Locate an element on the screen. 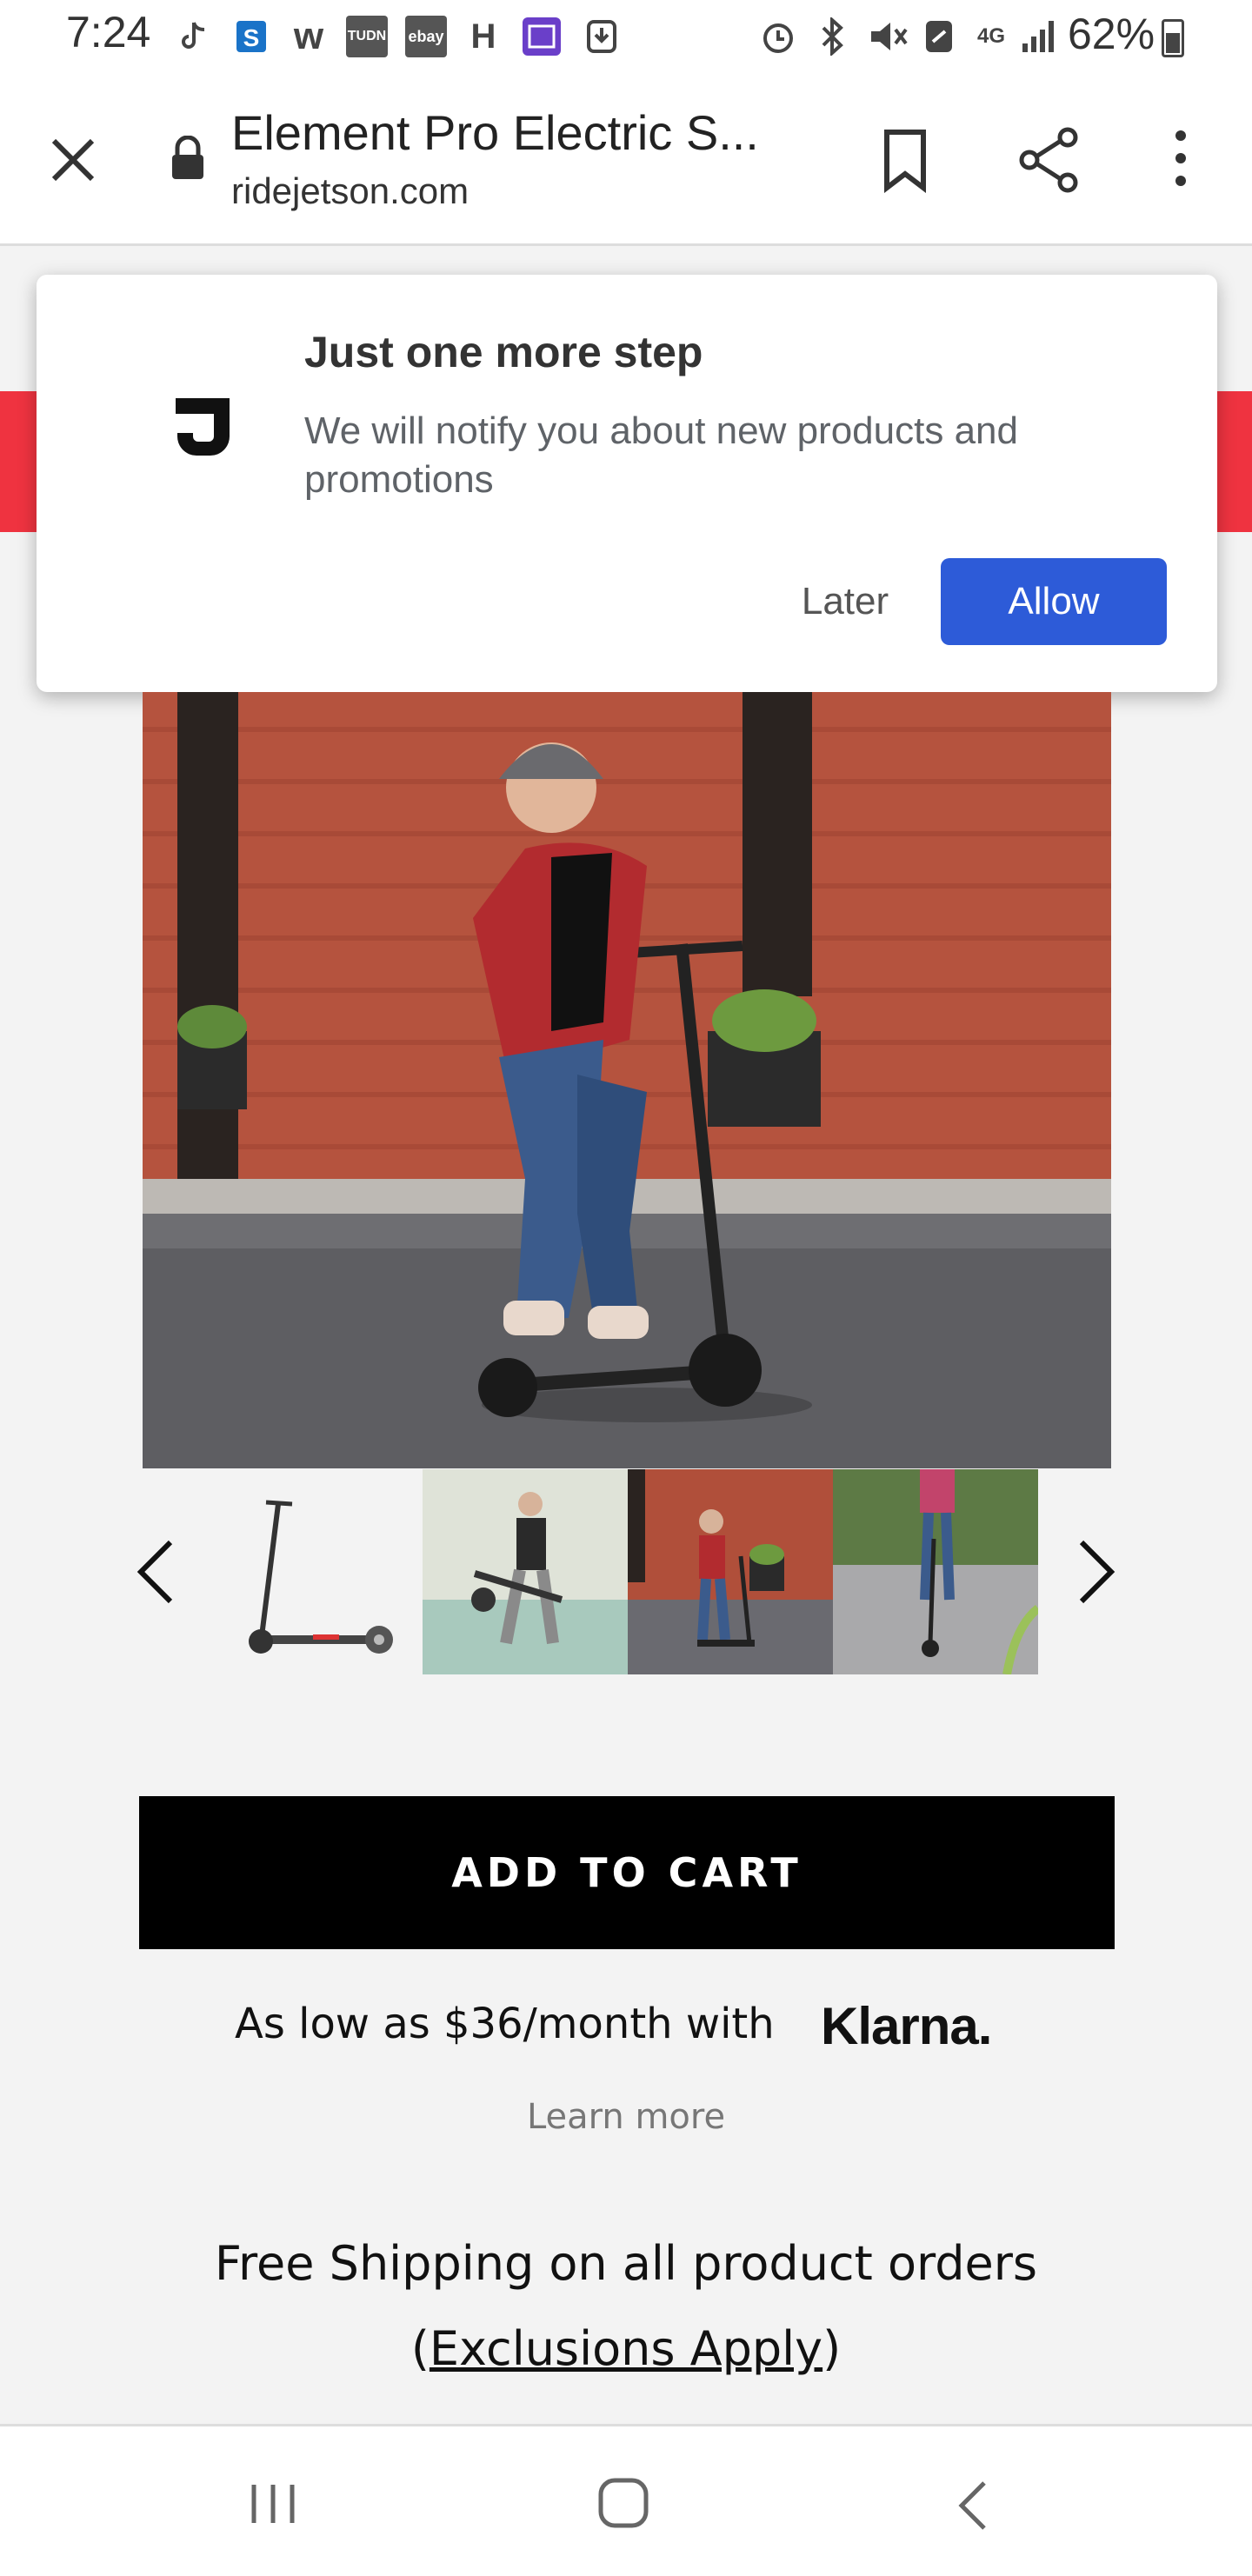 This screenshot has width=1252, height=2576. bluetooth-icon is located at coordinates (833, 36).